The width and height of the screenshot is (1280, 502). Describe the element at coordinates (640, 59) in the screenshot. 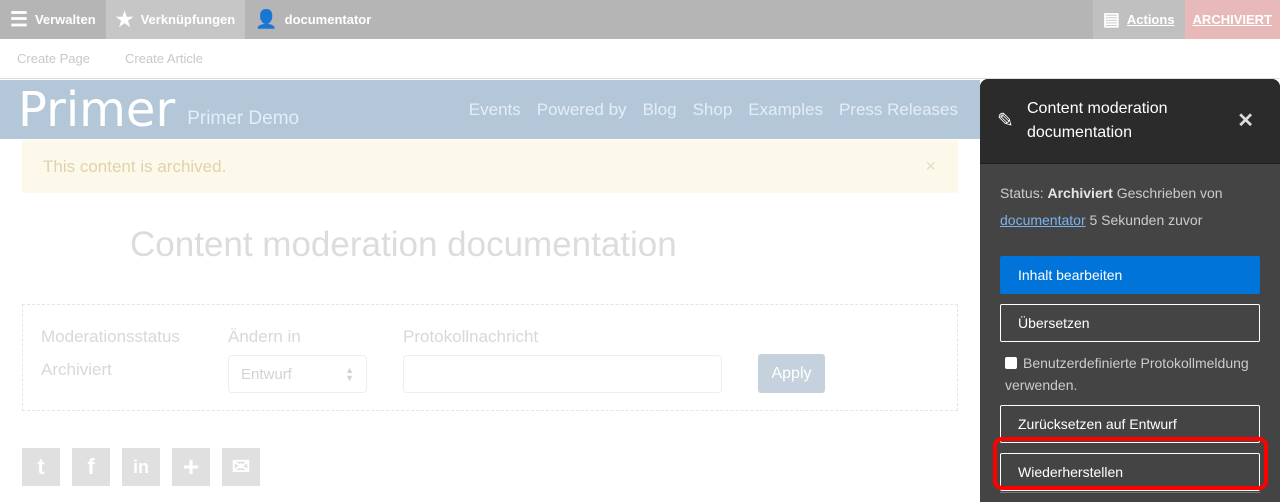

I see `shortcuts-bar: Create Page Create Article` at that location.